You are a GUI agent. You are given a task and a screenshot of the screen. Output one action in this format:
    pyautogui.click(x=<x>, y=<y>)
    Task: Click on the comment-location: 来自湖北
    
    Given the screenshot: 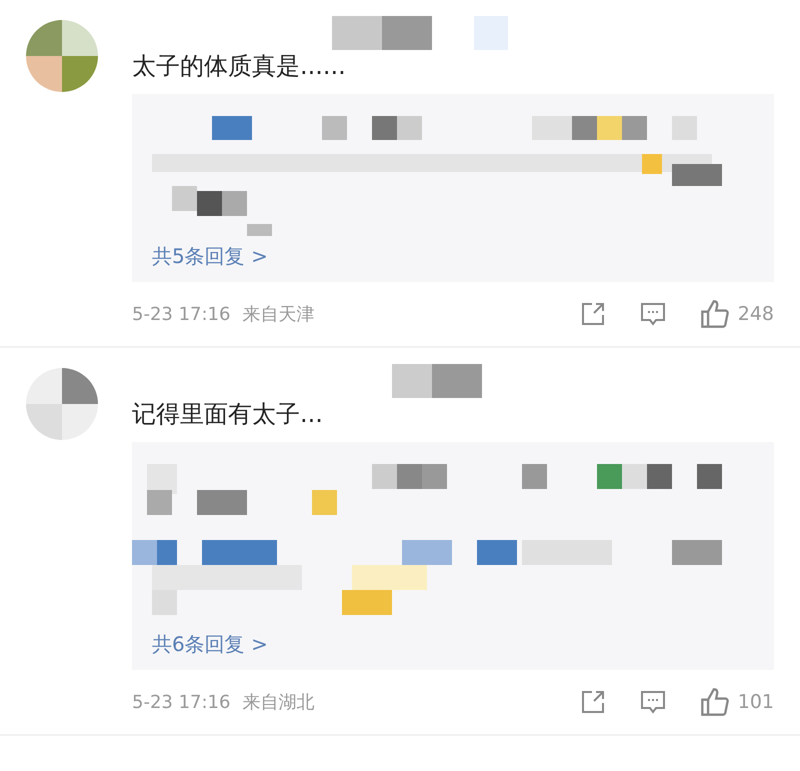 What is the action you would take?
    pyautogui.click(x=279, y=702)
    